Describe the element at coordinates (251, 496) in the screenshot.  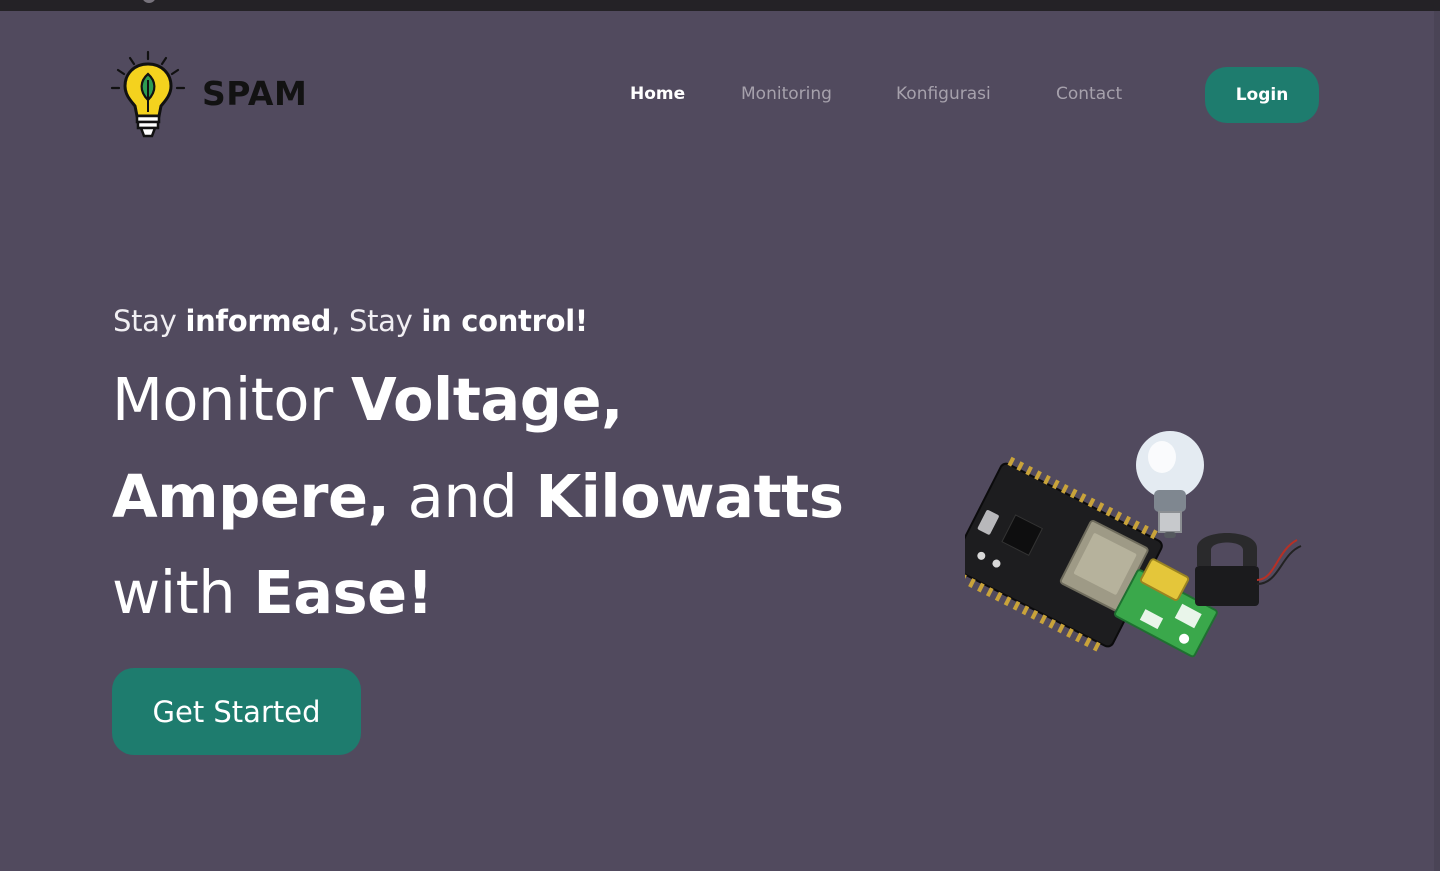
I see `headline-ampere: Ampere,` at that location.